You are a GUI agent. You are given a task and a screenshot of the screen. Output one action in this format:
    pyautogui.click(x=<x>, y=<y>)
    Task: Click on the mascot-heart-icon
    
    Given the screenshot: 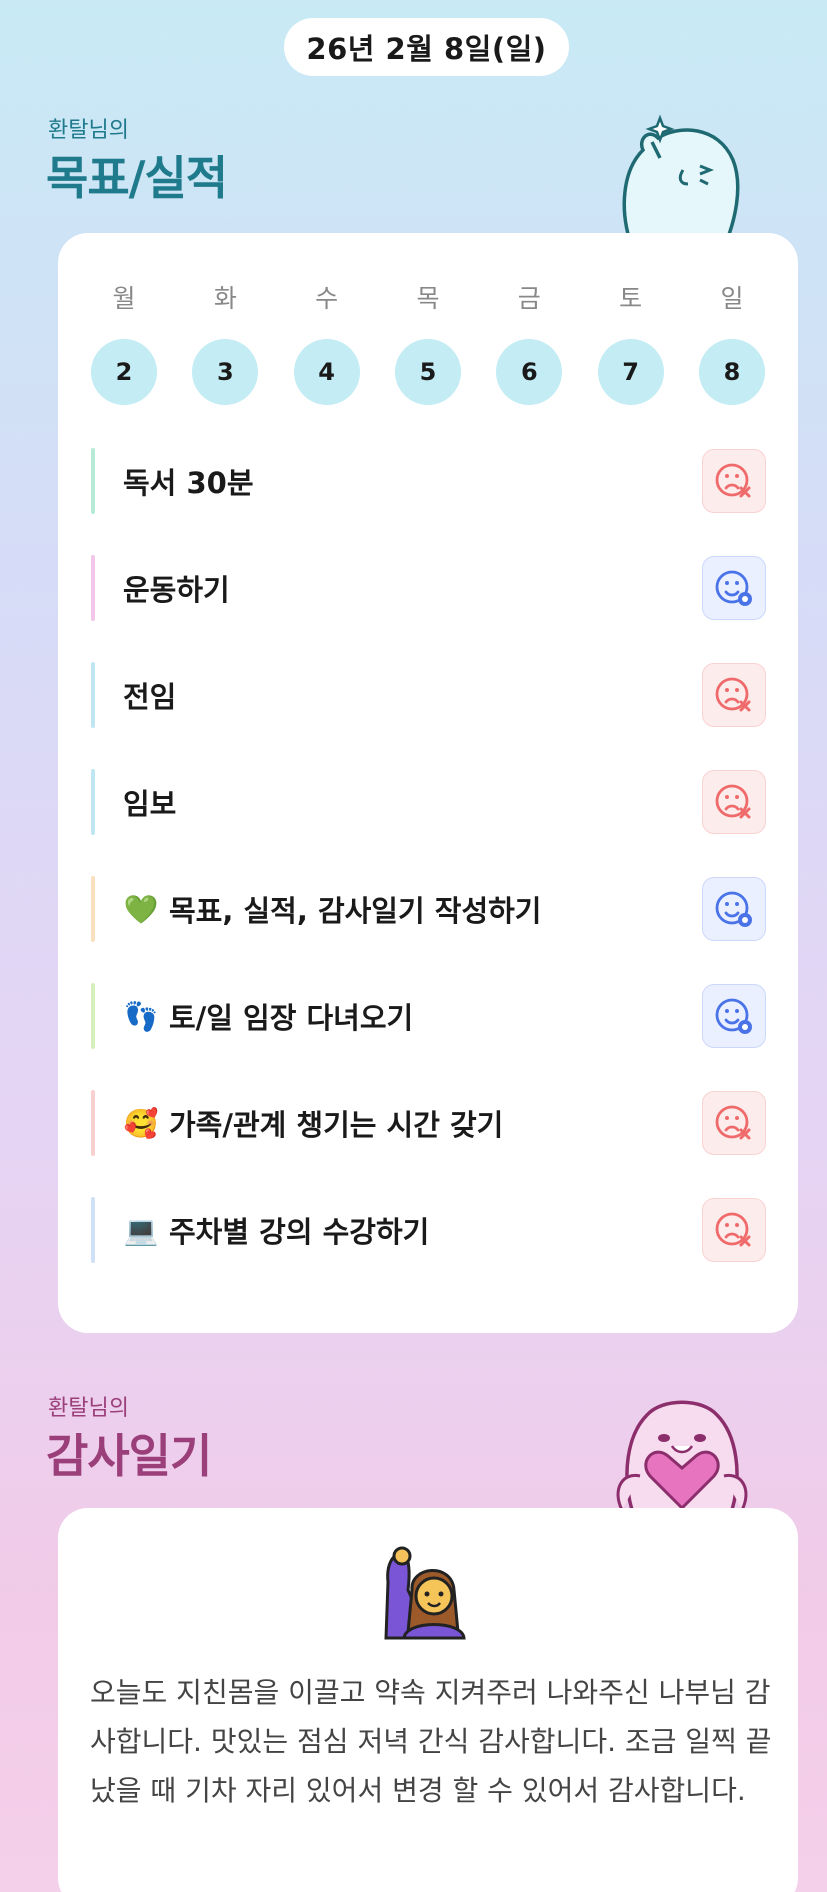 What is the action you would take?
    pyautogui.click(x=682, y=1455)
    